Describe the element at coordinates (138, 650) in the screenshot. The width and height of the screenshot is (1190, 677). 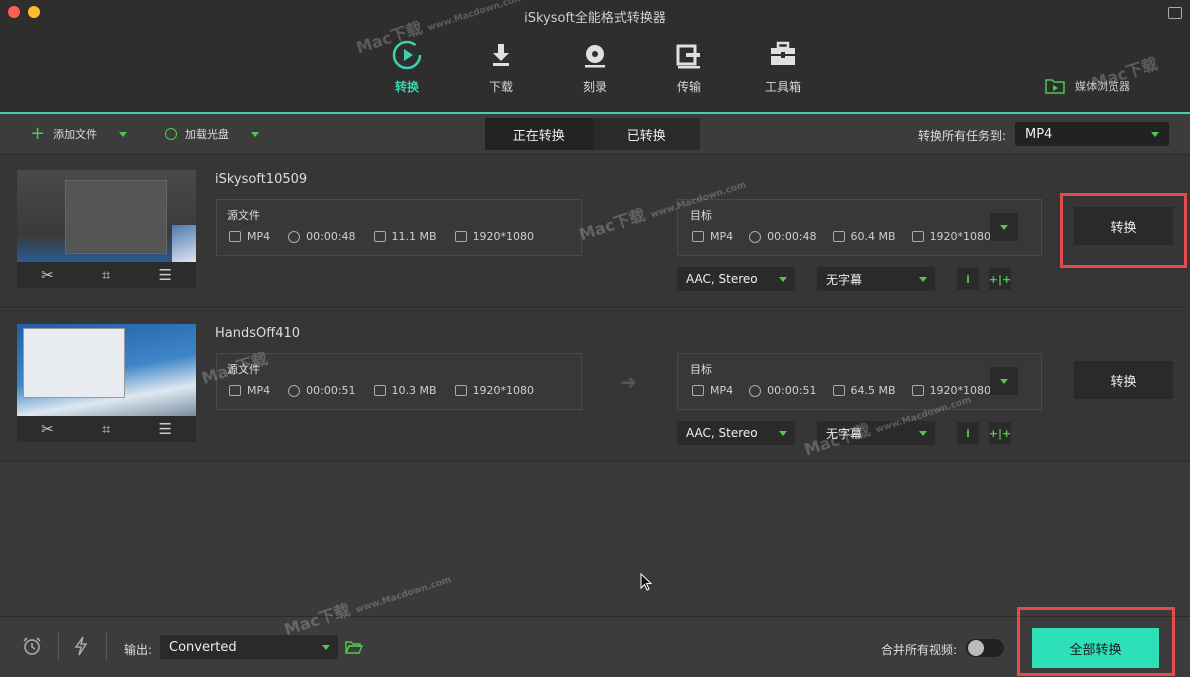
I see `output-label: 输出:` at that location.